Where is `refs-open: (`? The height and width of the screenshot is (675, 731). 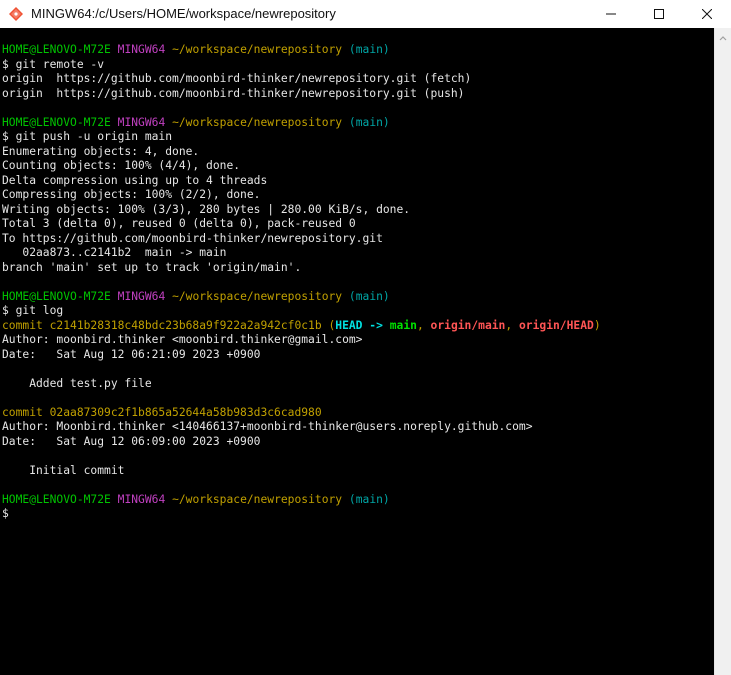 refs-open: ( is located at coordinates (328, 325).